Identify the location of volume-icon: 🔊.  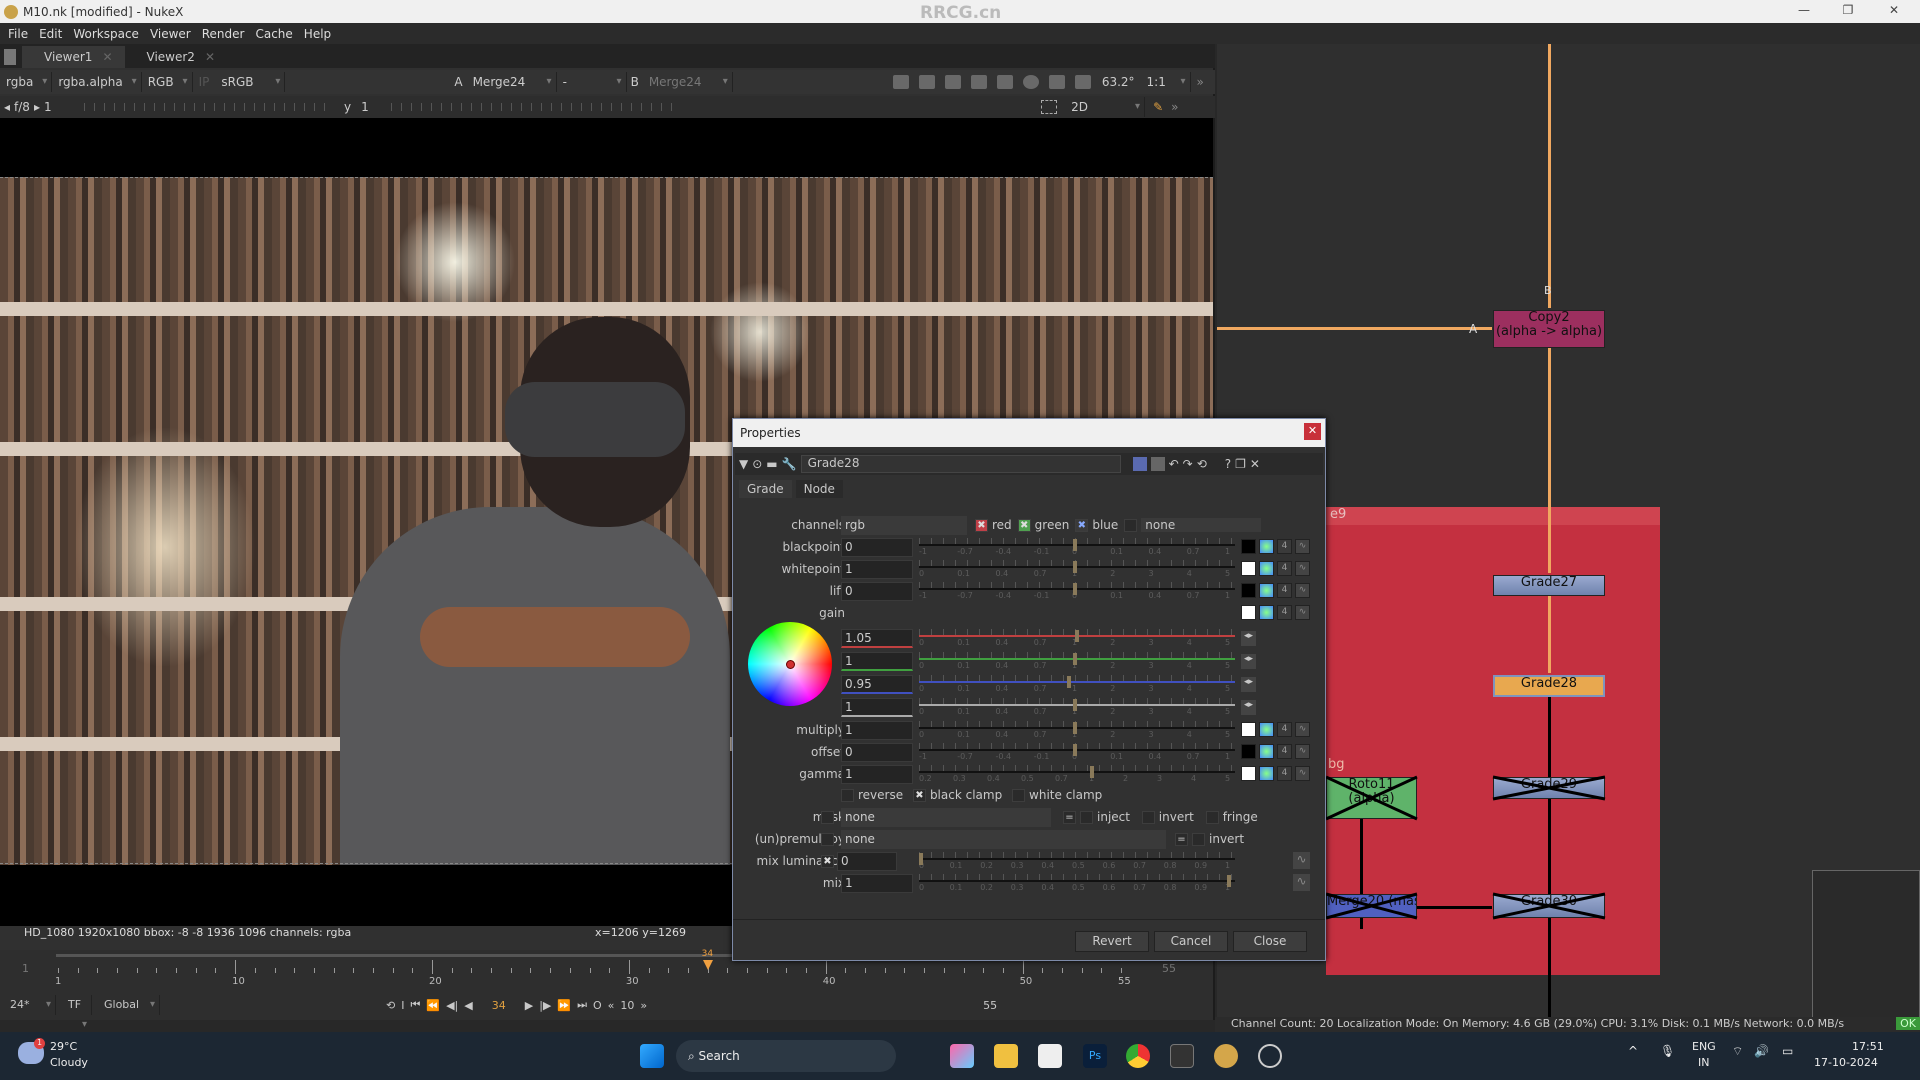
(1761, 1051).